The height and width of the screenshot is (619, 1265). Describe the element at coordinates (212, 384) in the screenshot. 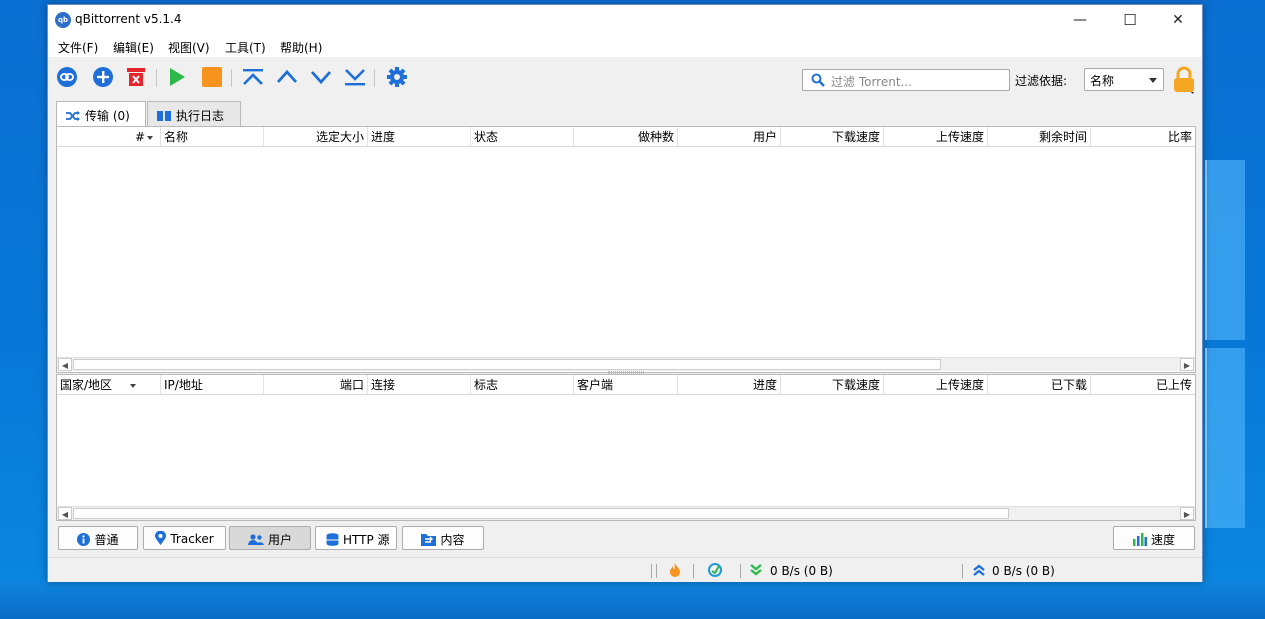

I see `column-header-ip: IP/地址` at that location.